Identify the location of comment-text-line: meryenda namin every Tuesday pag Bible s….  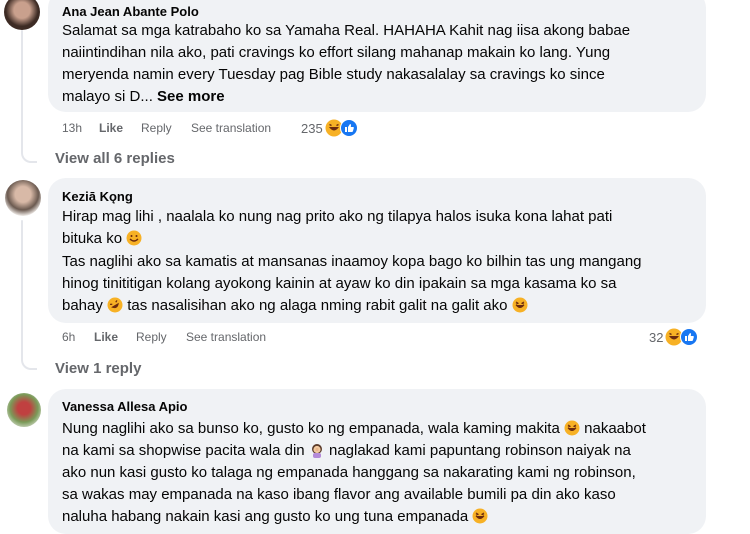
(333, 74).